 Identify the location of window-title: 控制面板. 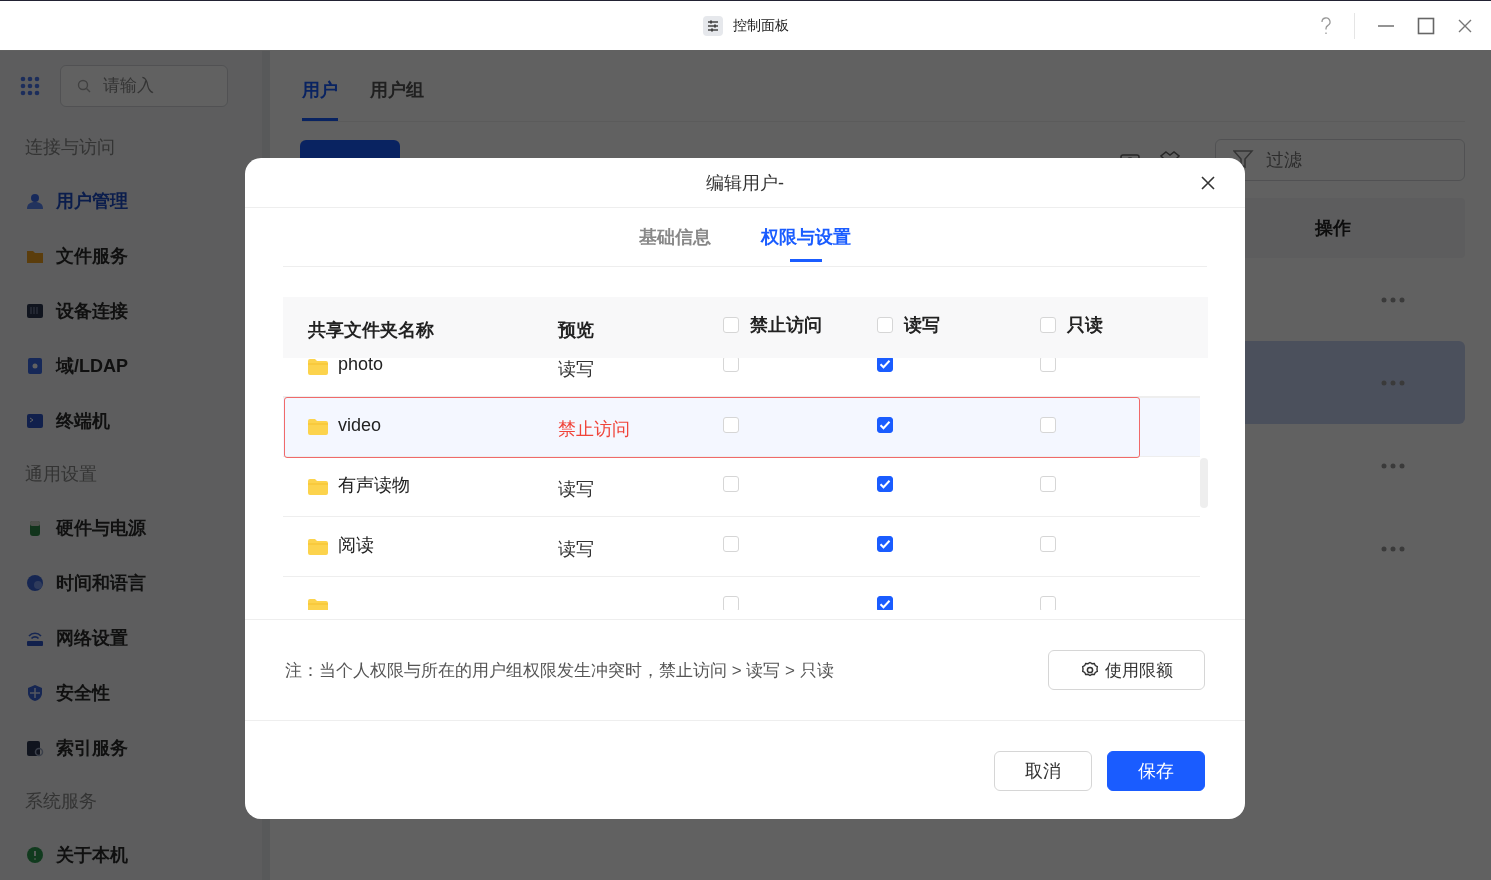
(760, 26).